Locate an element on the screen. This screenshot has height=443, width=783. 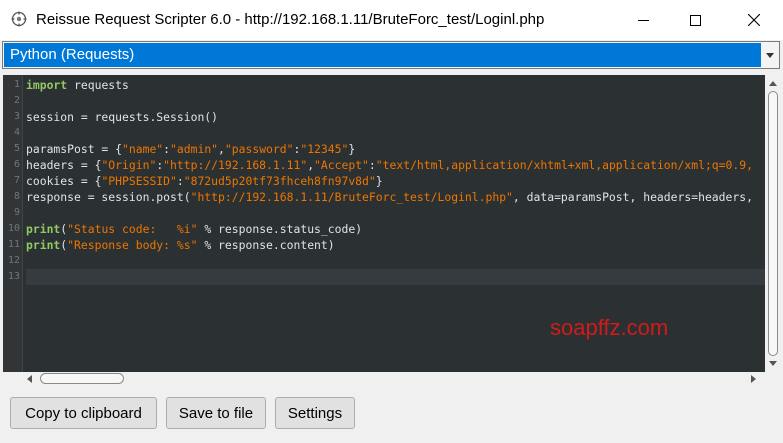
code-text: , is located at coordinates (221, 149).